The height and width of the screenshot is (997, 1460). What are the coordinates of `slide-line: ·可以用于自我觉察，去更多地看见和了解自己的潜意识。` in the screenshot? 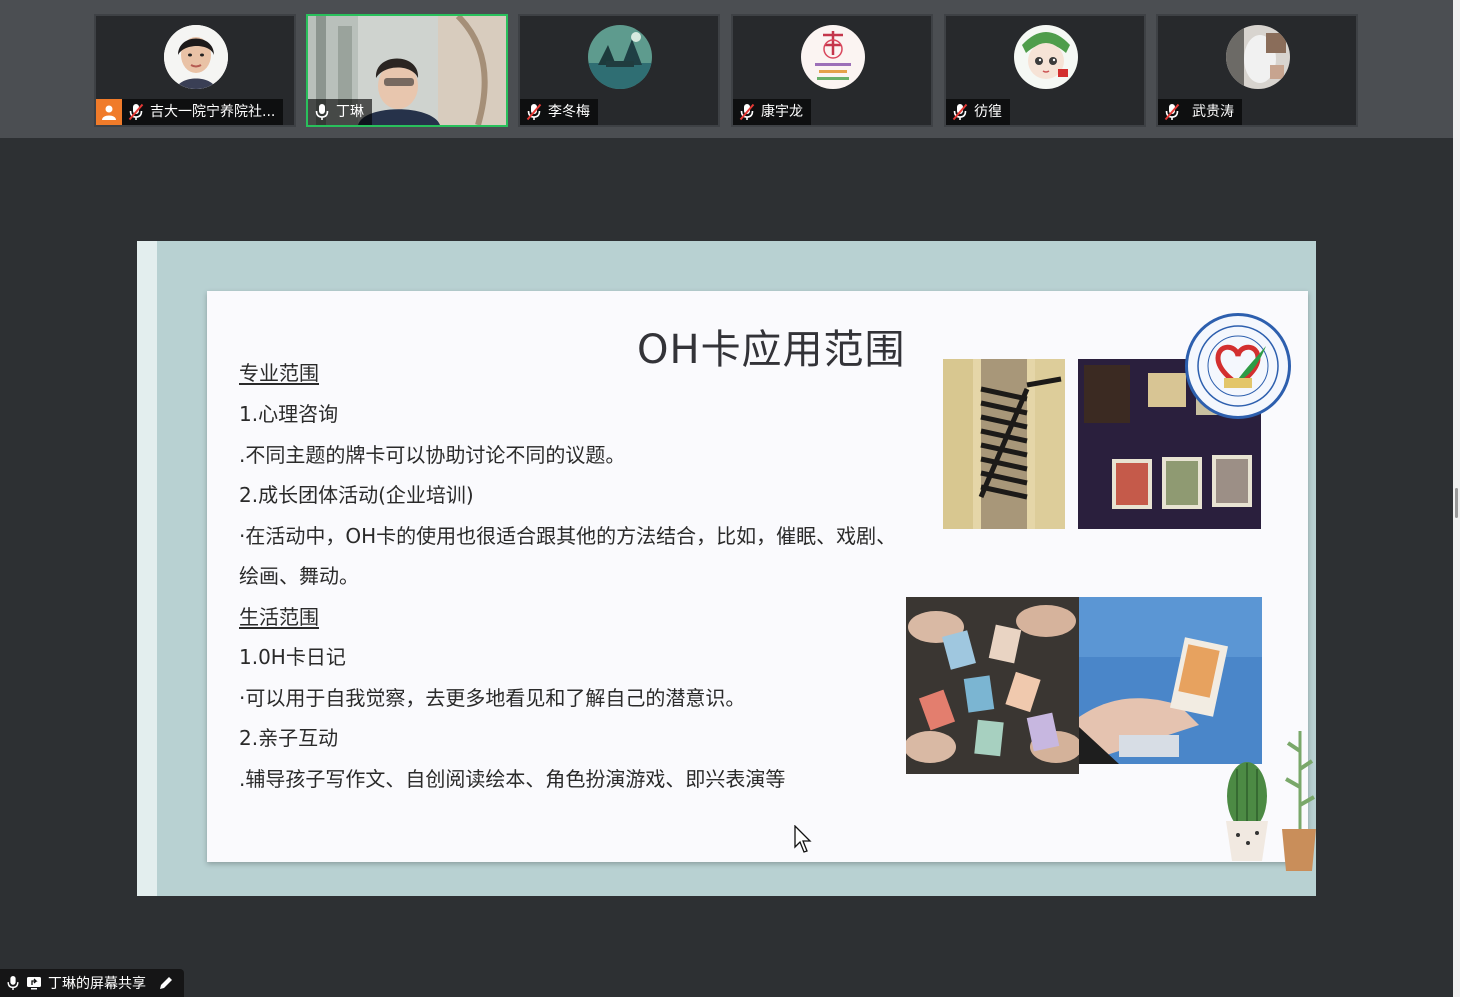 It's located at (492, 698).